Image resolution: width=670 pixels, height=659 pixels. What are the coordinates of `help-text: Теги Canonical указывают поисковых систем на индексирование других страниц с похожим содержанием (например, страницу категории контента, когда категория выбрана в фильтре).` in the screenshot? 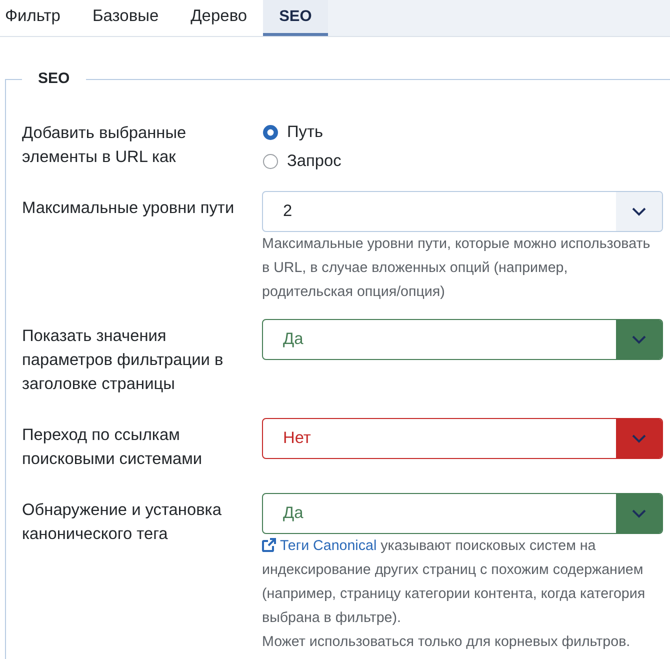 It's located at (454, 582).